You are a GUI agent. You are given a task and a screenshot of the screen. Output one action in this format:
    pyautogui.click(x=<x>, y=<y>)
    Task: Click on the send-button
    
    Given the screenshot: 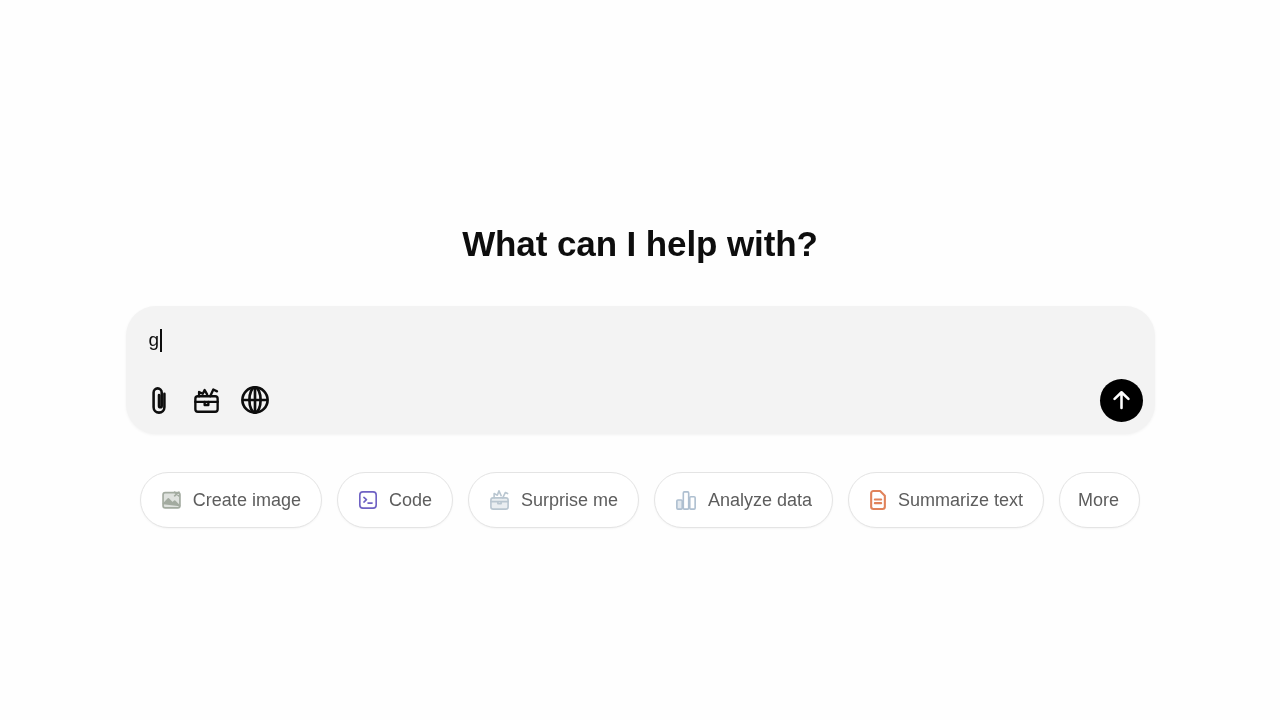 What is the action you would take?
    pyautogui.click(x=1121, y=400)
    